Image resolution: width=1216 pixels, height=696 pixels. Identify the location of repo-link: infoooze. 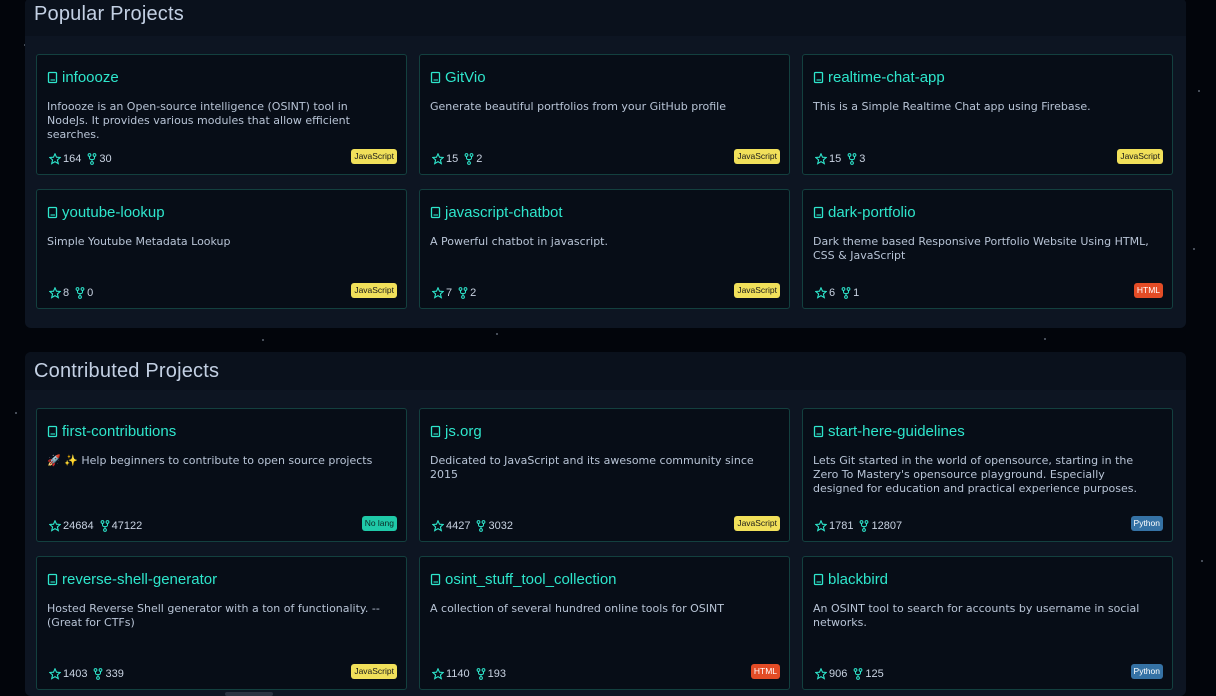
(83, 77).